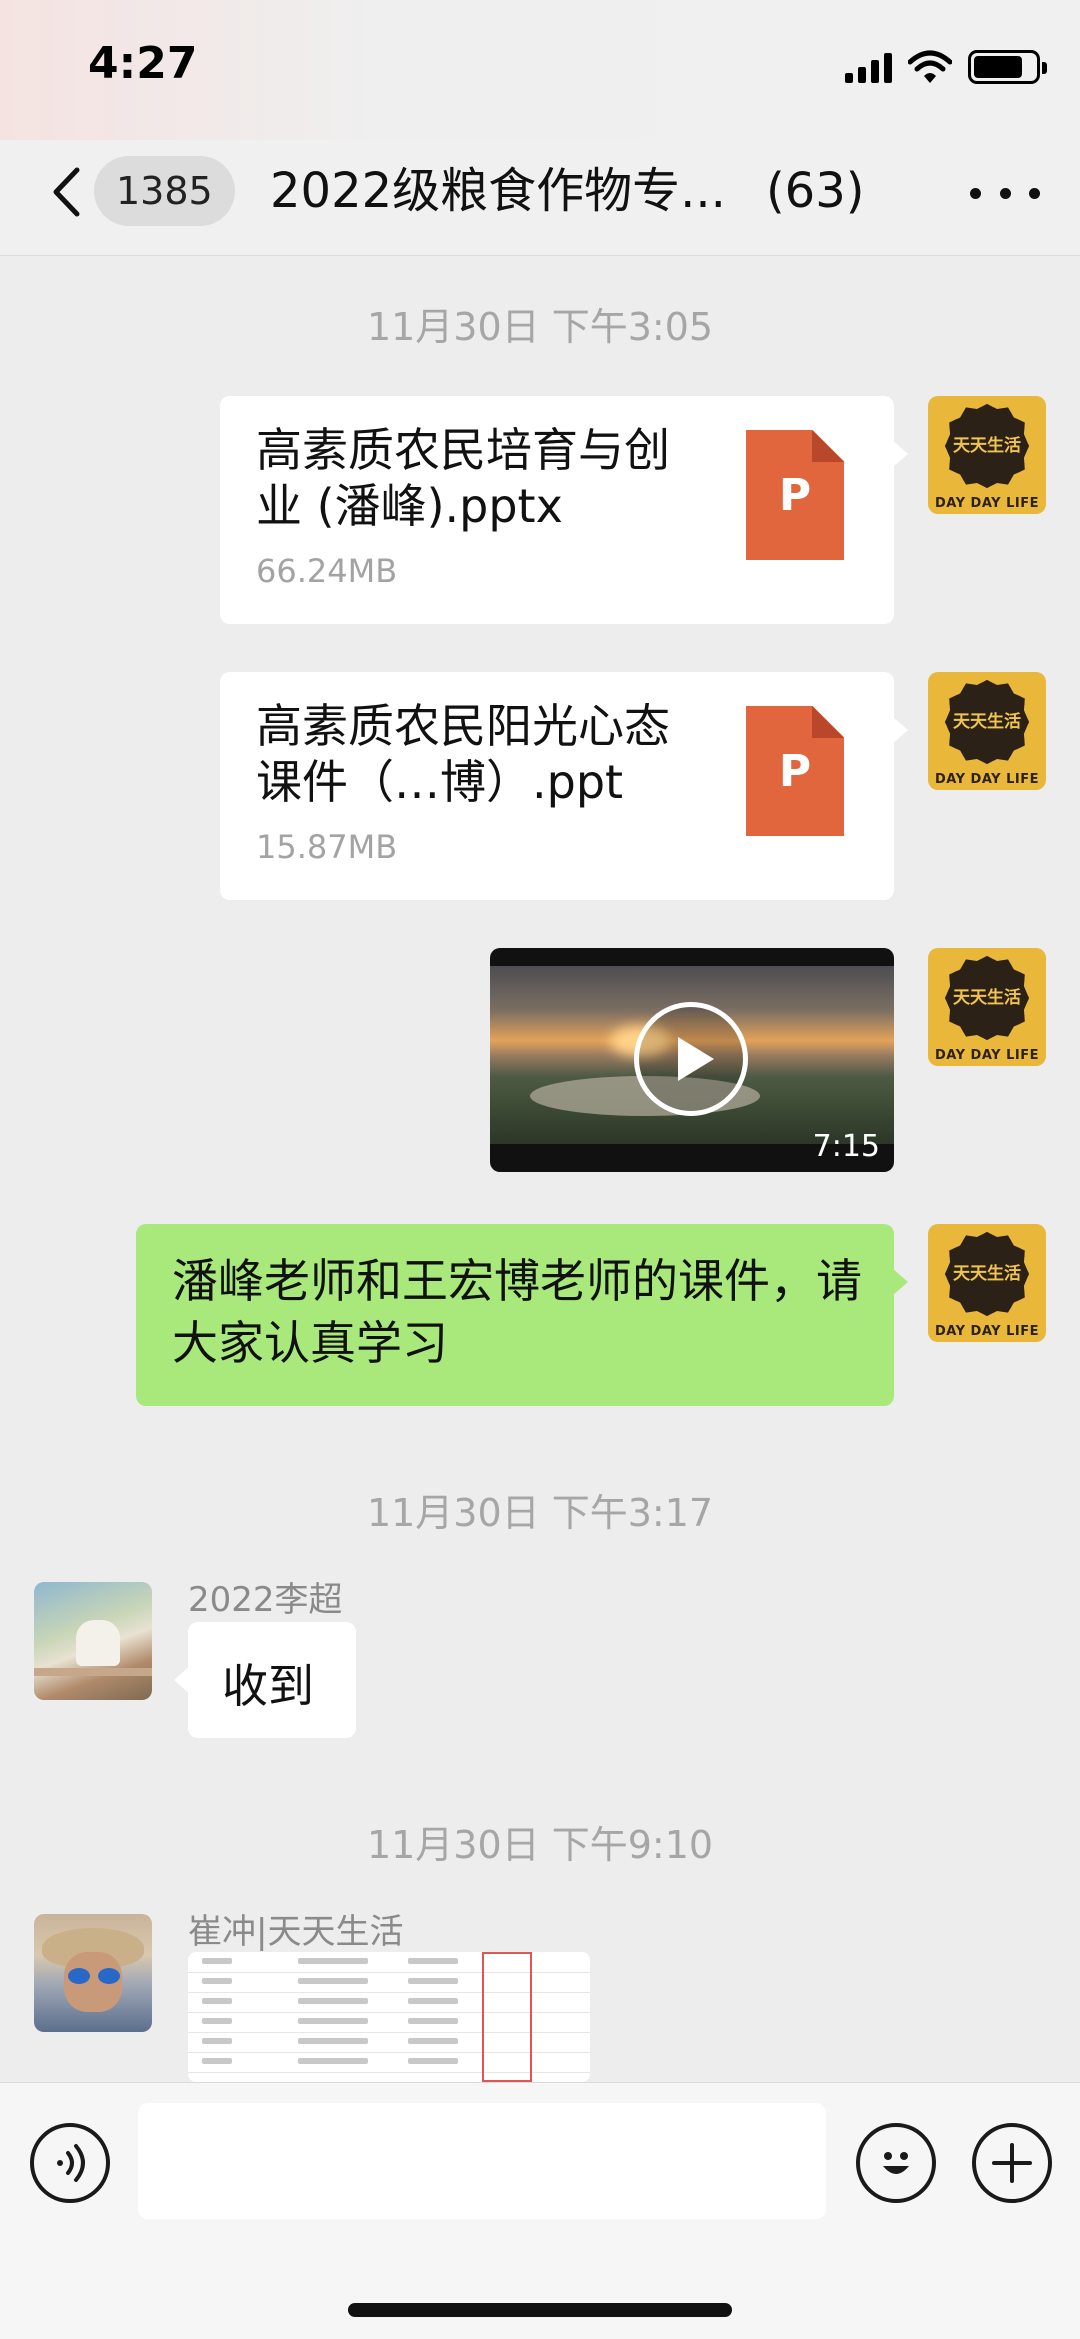 Image resolution: width=1080 pixels, height=2339 pixels. I want to click on text-message: 收到, so click(265, 1680).